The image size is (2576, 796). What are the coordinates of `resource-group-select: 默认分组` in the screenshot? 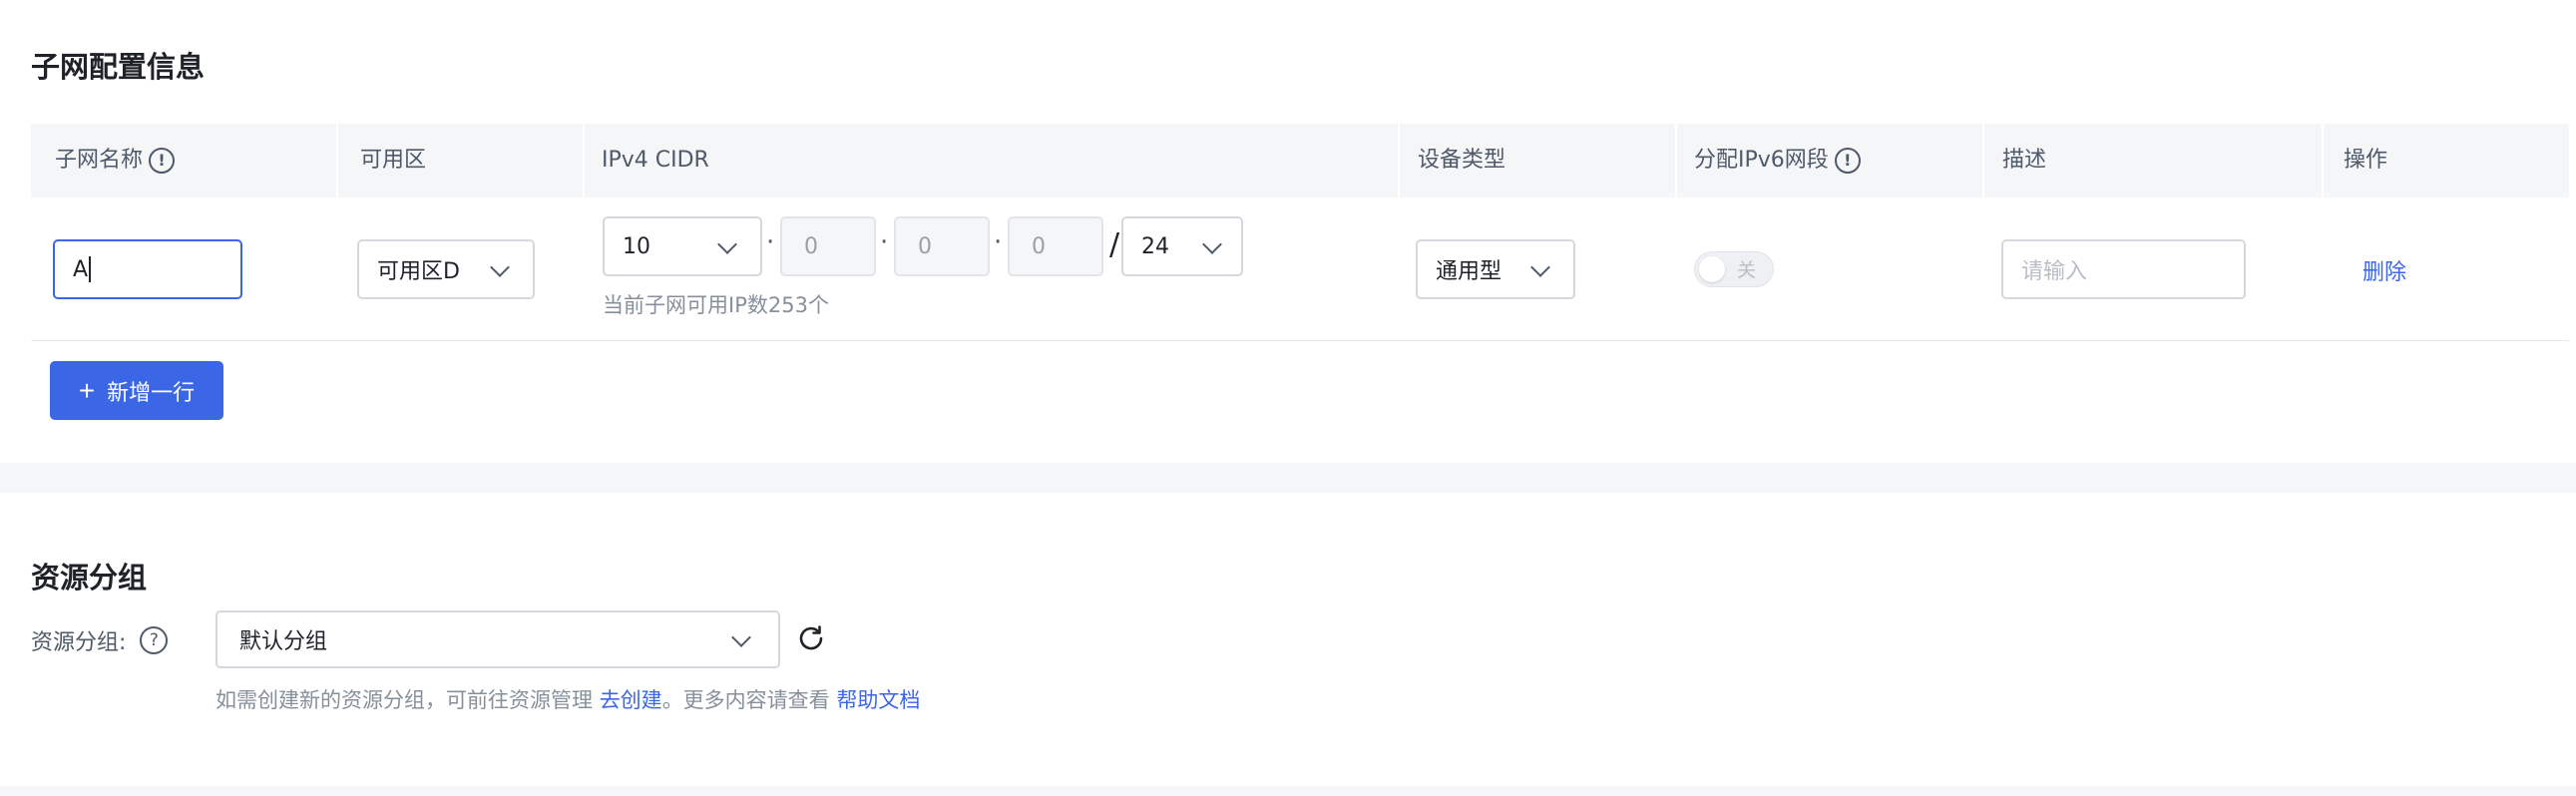 It's located at (497, 639).